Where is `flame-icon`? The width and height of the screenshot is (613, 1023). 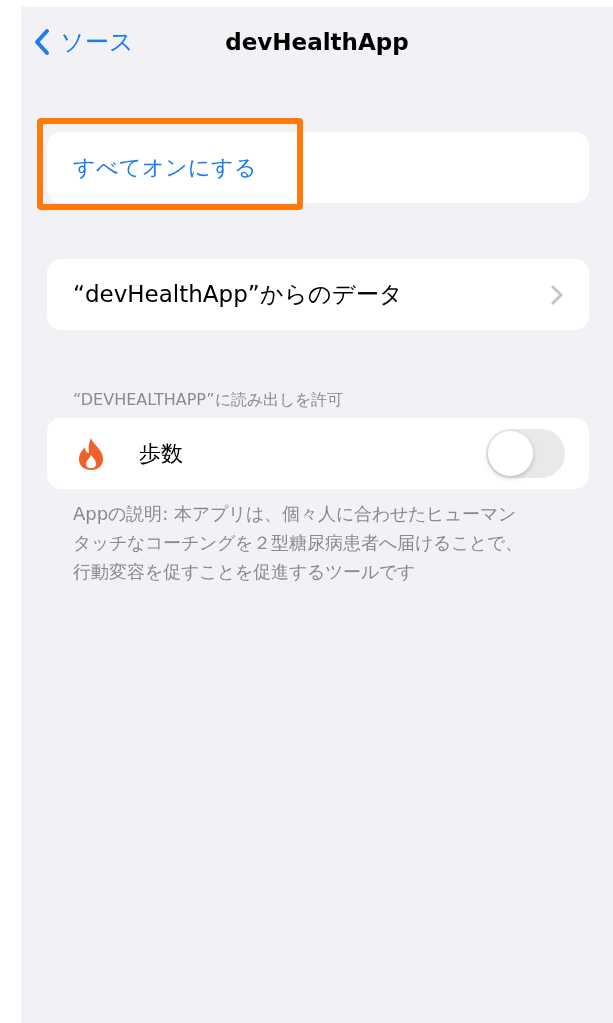
flame-icon is located at coordinates (91, 453).